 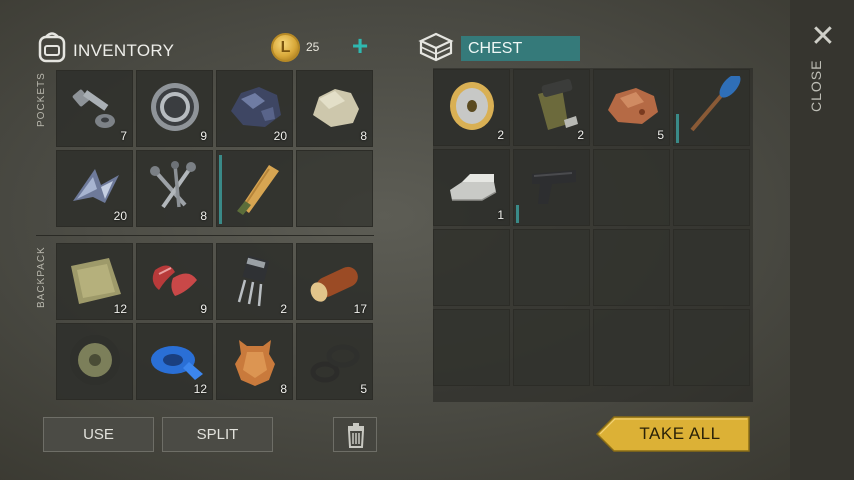 I want to click on scrap-metal-item: 20, so click(x=94, y=188).